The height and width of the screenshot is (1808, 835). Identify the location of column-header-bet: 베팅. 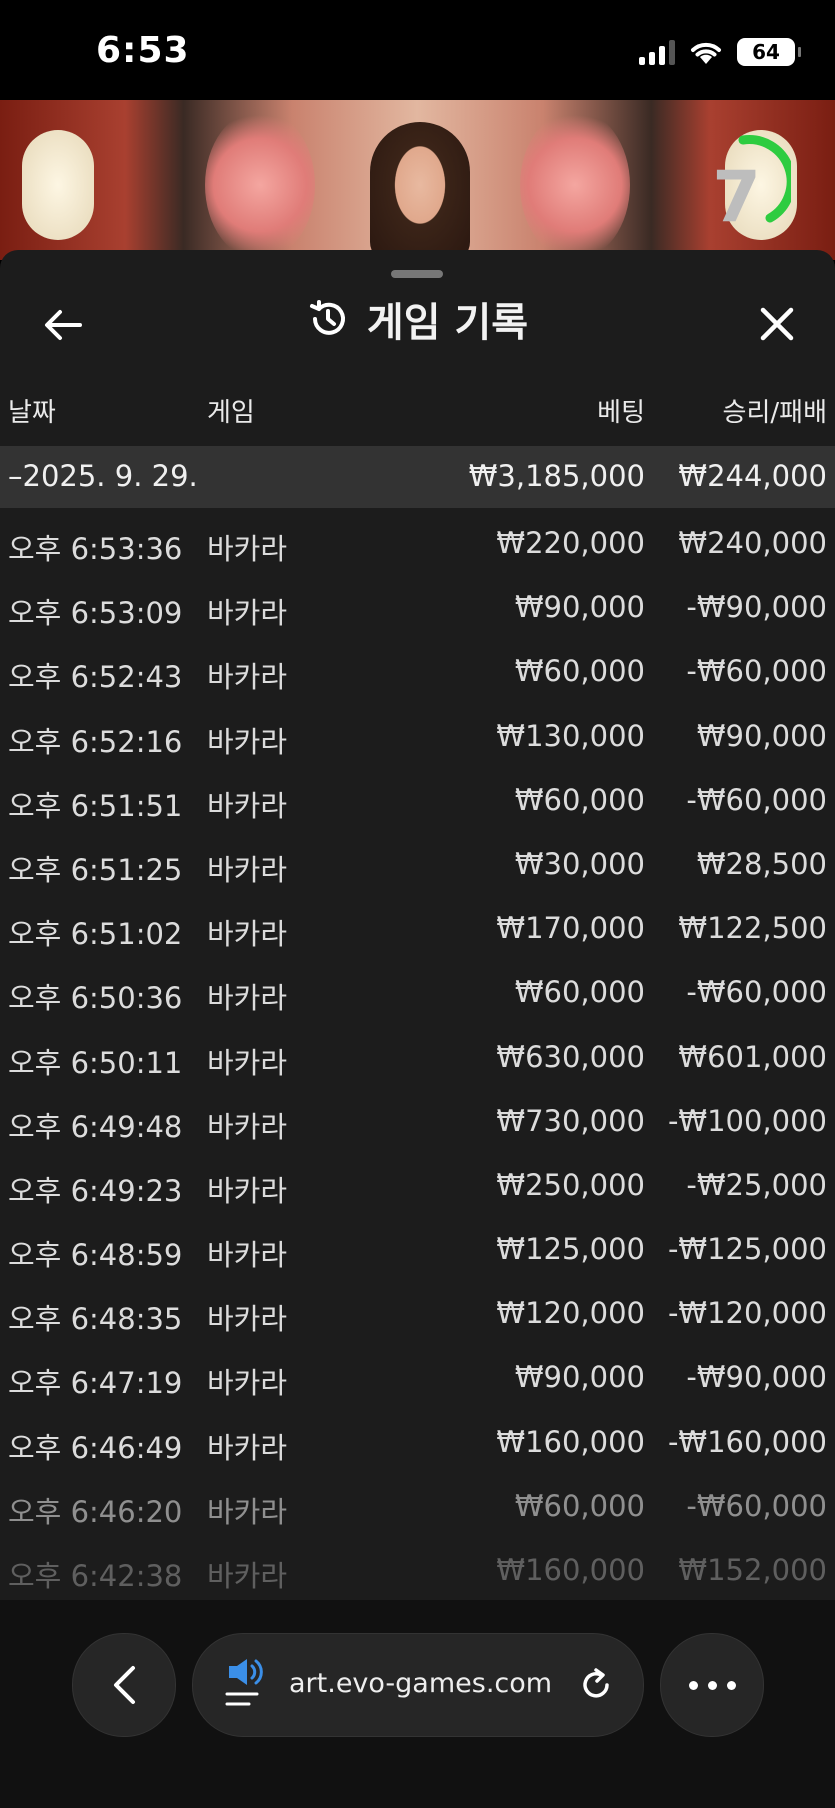
(621, 413).